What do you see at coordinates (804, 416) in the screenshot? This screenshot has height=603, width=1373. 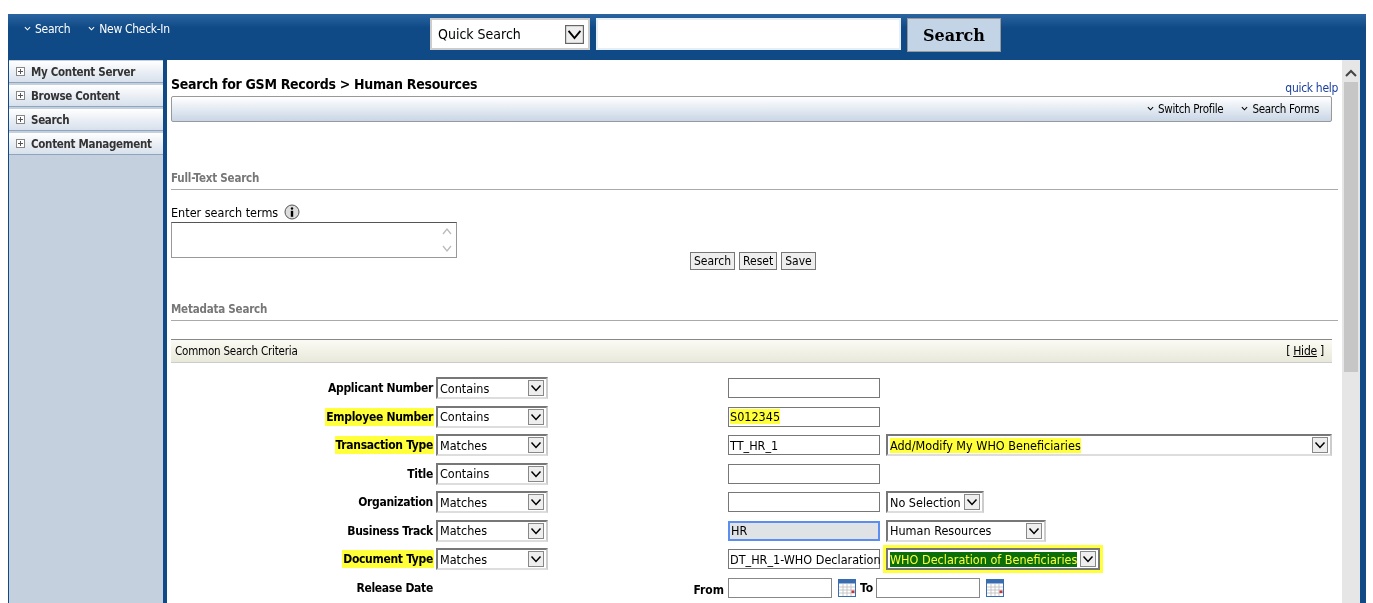 I see `value-field: S012345` at bounding box center [804, 416].